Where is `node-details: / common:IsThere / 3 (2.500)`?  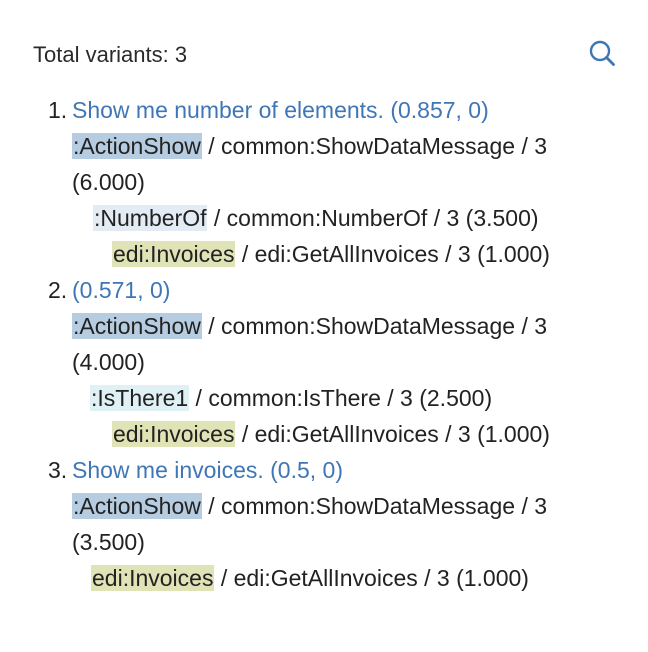
node-details: / common:IsThere / 3 (2.500) is located at coordinates (341, 398).